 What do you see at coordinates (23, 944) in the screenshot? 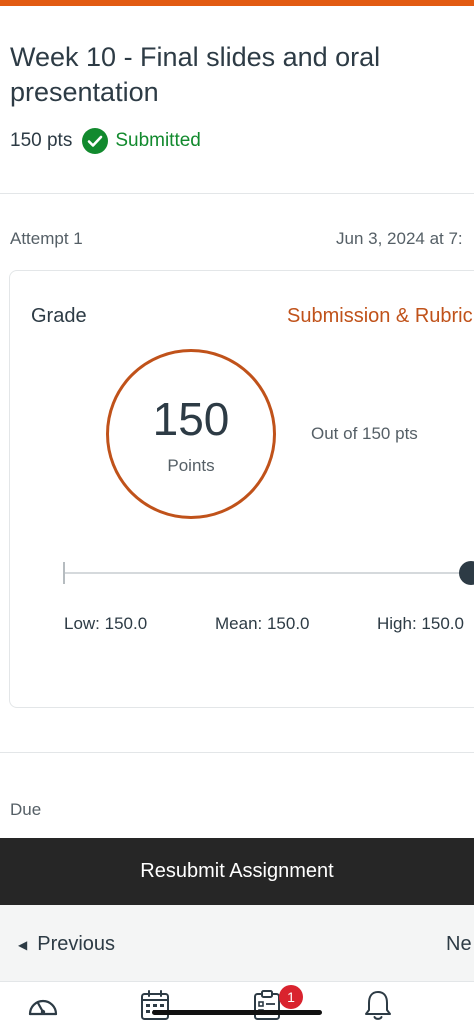
I see `caret-left-icon: ◀` at bounding box center [23, 944].